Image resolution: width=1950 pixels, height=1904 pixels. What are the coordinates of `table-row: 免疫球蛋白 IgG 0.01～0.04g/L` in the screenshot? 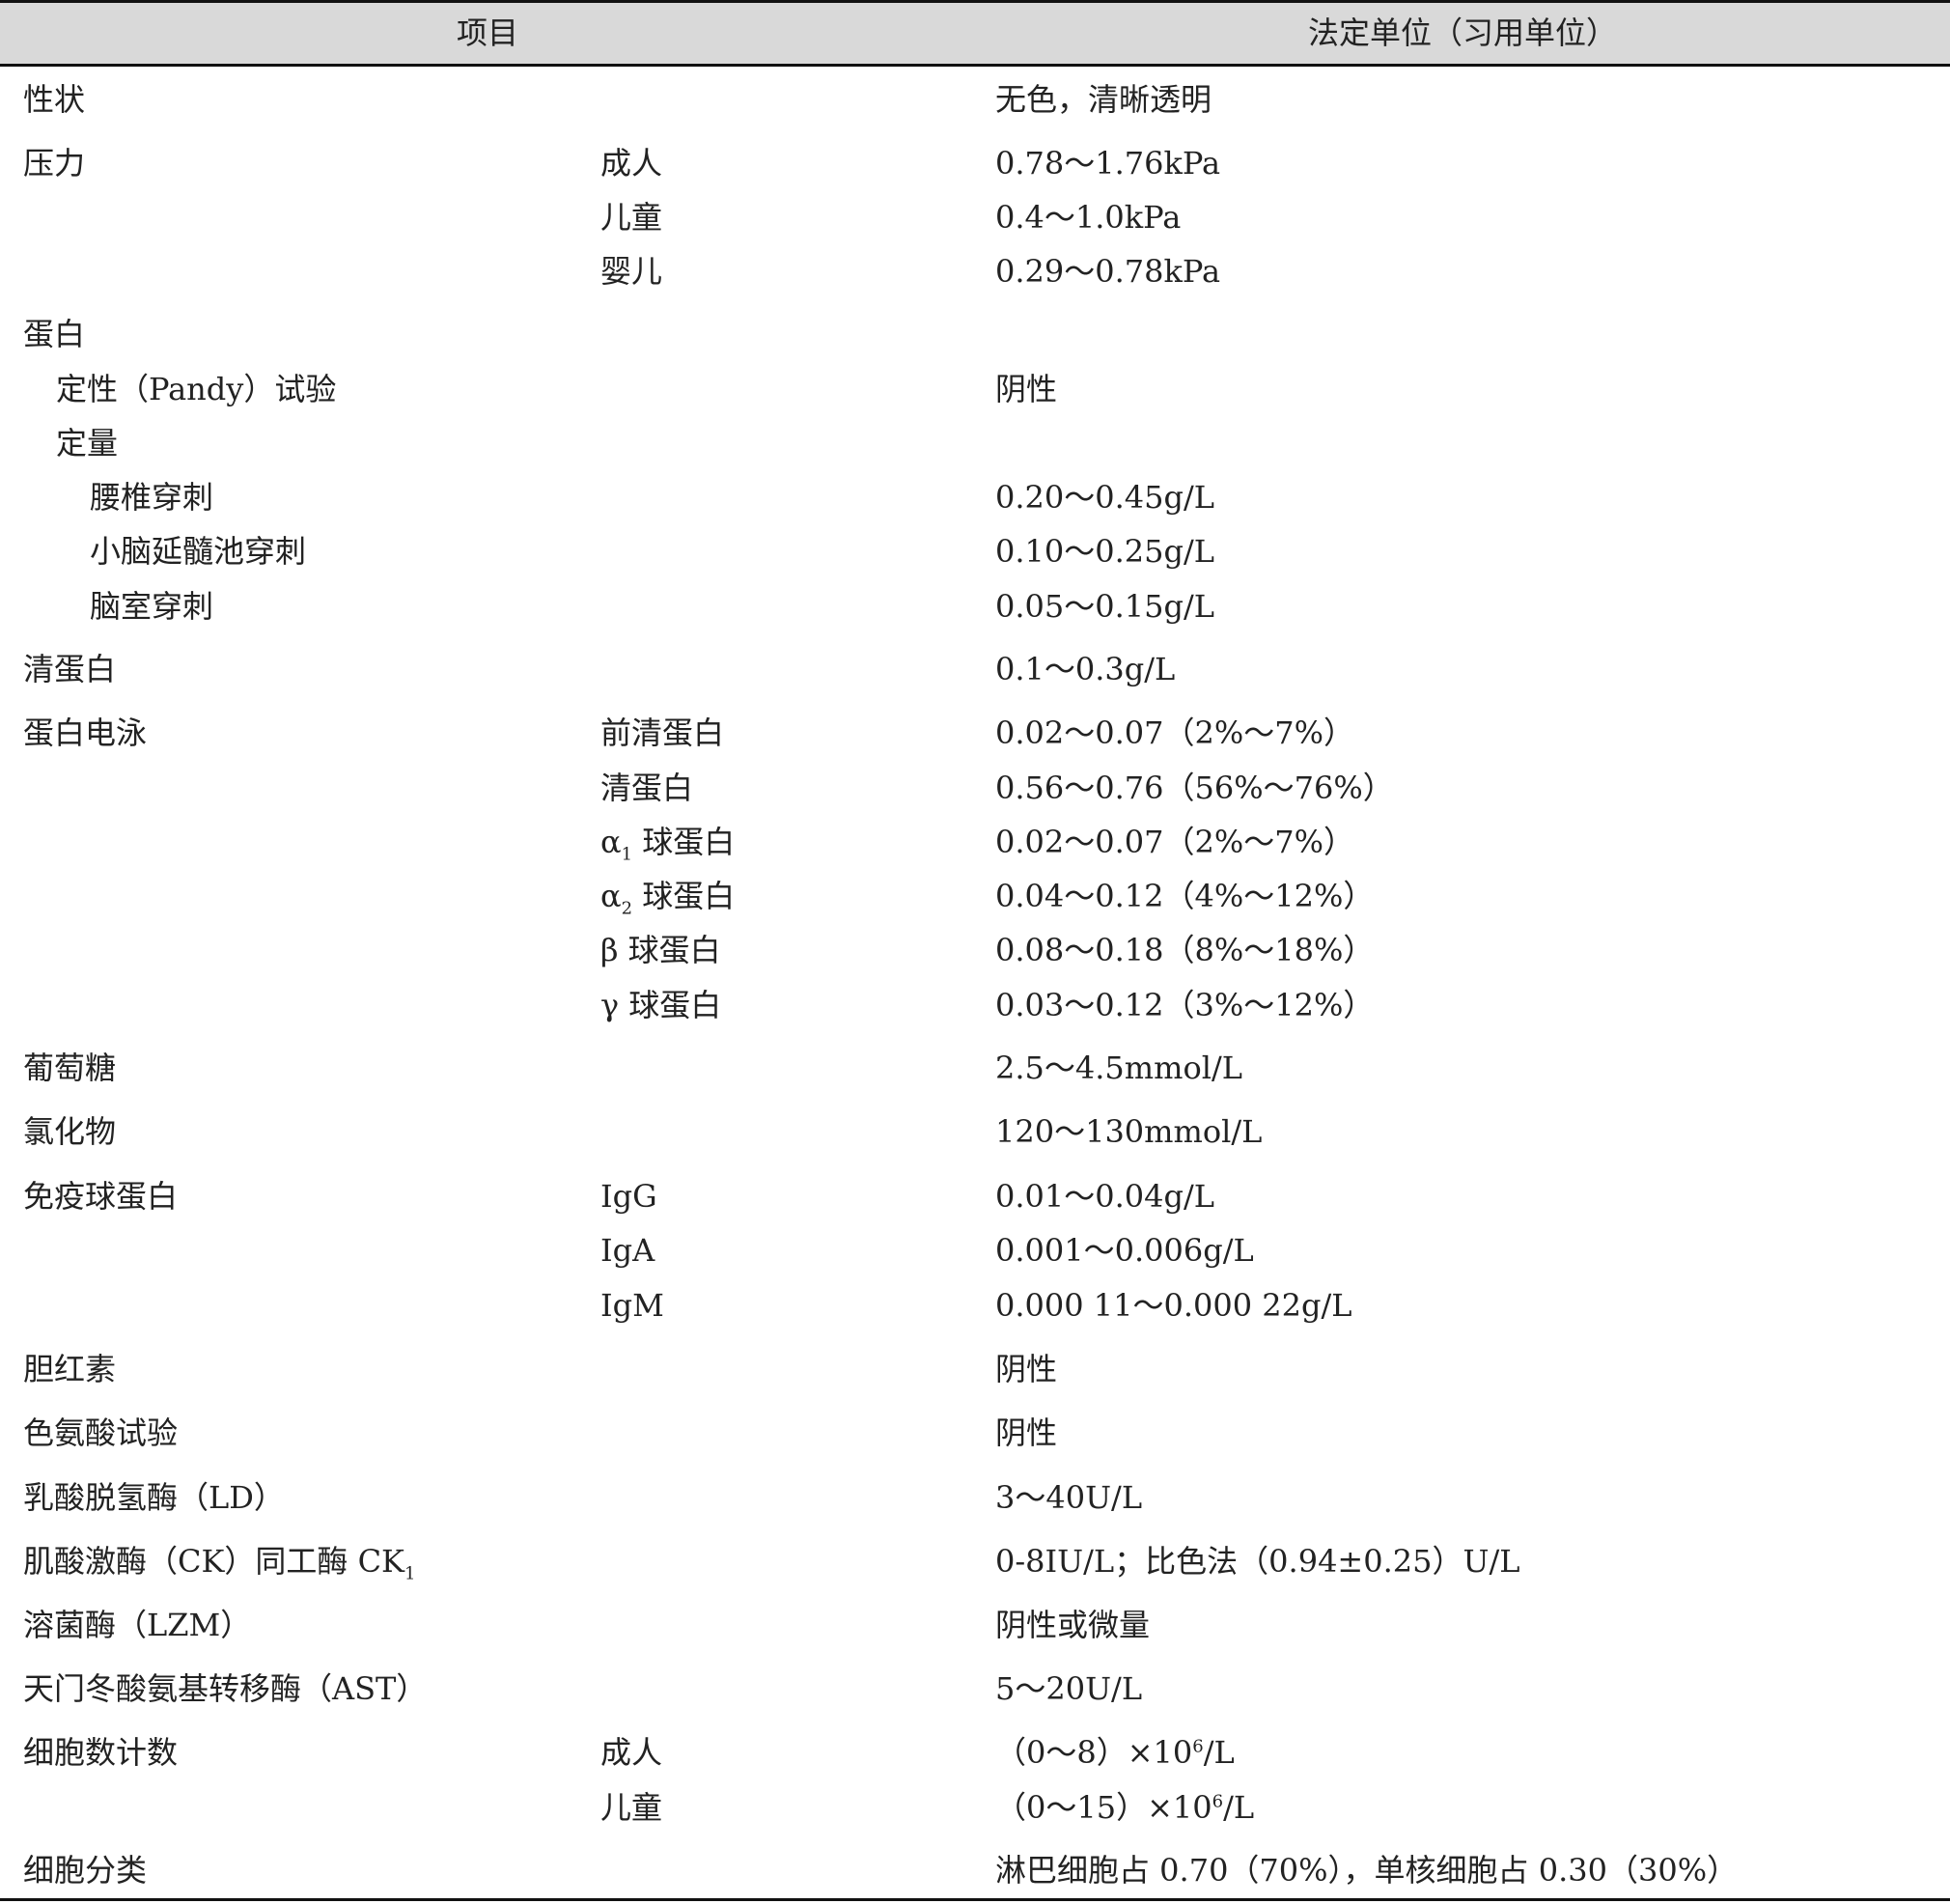 It's located at (975, 1196).